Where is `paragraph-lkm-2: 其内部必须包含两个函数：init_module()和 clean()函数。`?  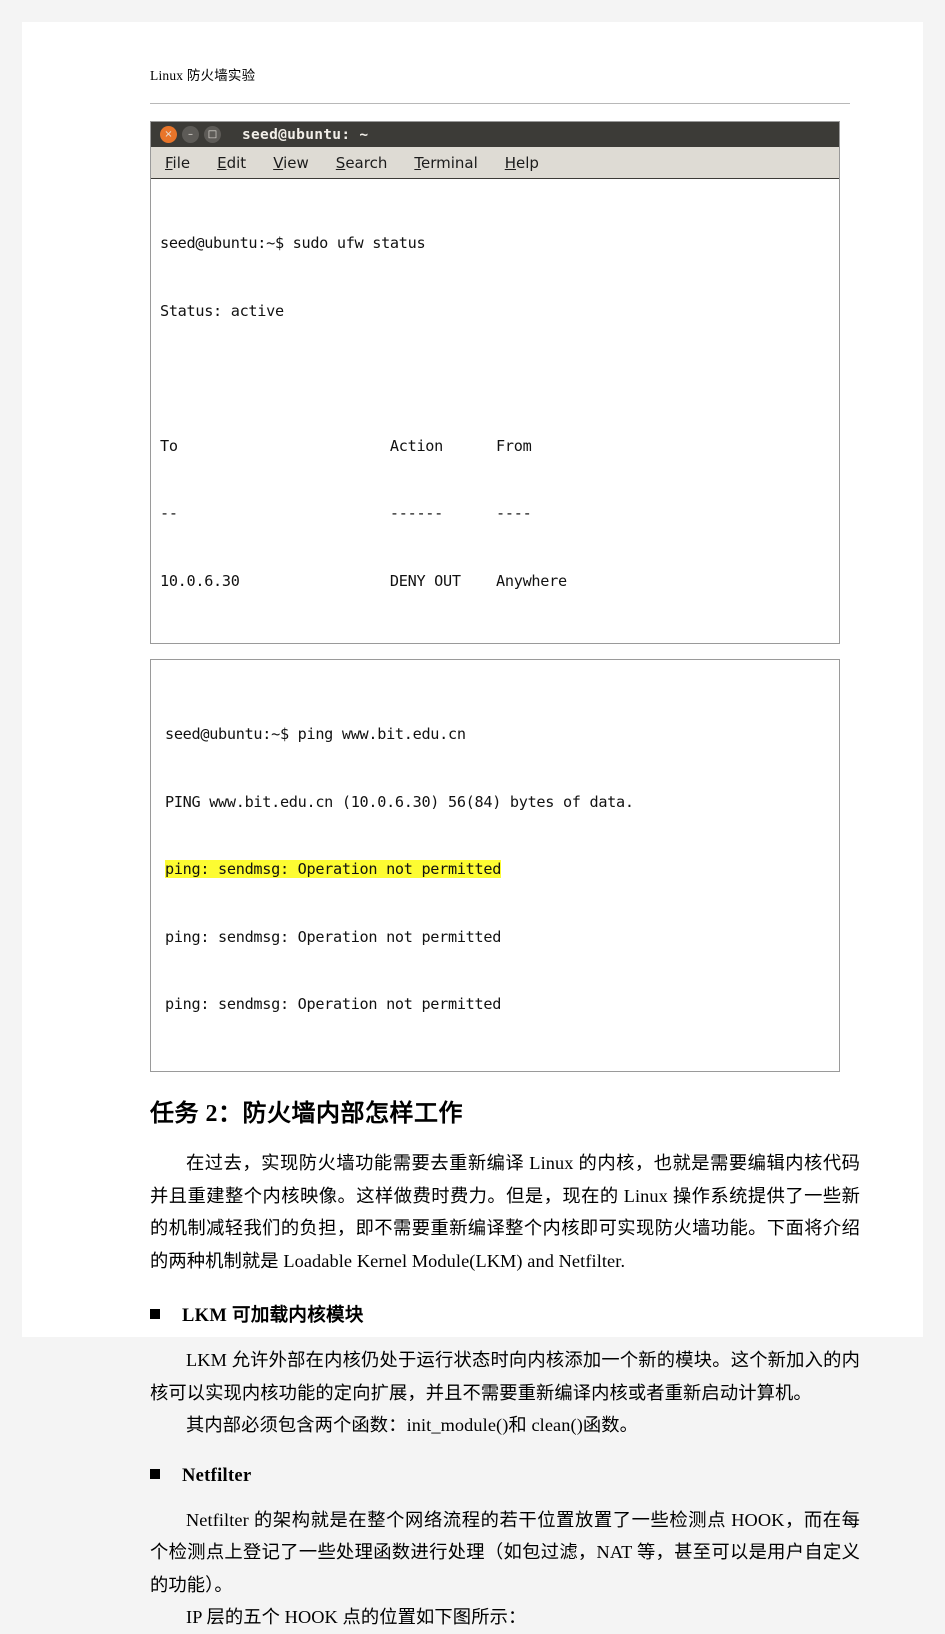
paragraph-lkm-2: 其内部必须包含两个函数：init_module()和 clean()函数。 is located at coordinates (412, 1425).